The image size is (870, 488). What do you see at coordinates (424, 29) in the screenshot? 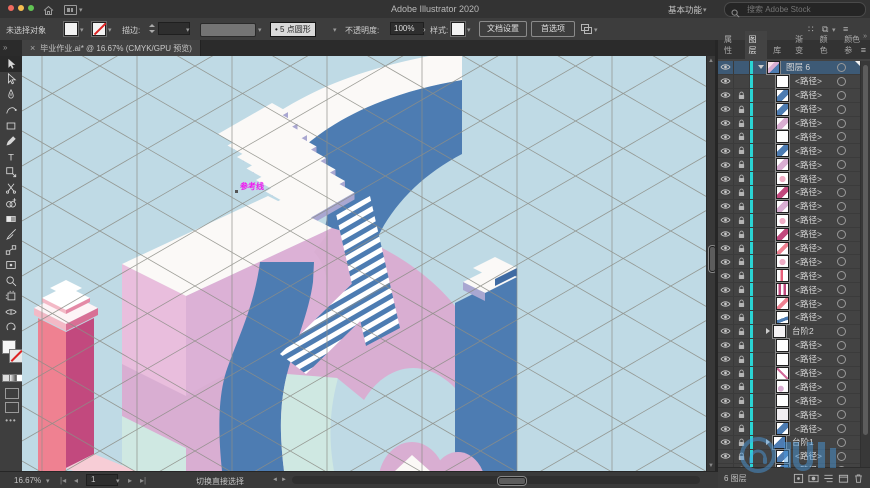
I see `opacity-more-arrow: ›` at bounding box center [424, 29].